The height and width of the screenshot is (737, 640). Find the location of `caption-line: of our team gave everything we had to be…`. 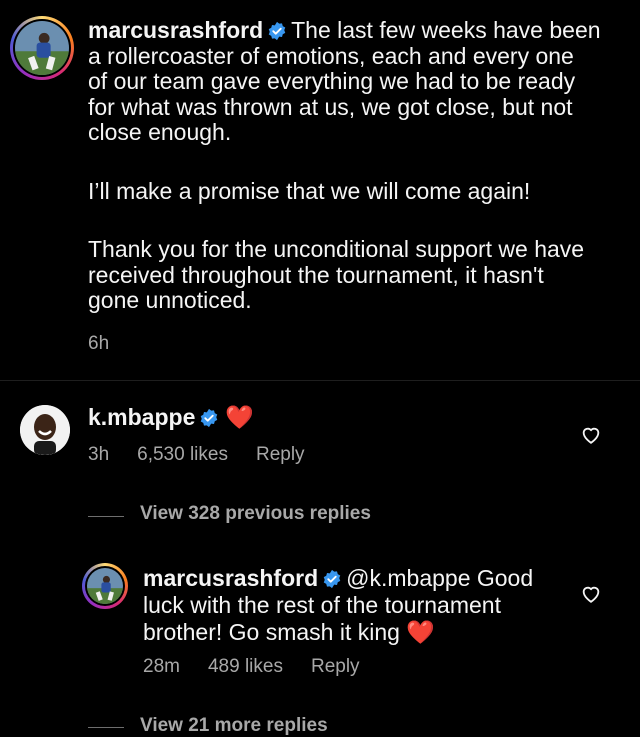

caption-line: of our team gave everything we had to be… is located at coordinates (332, 81).